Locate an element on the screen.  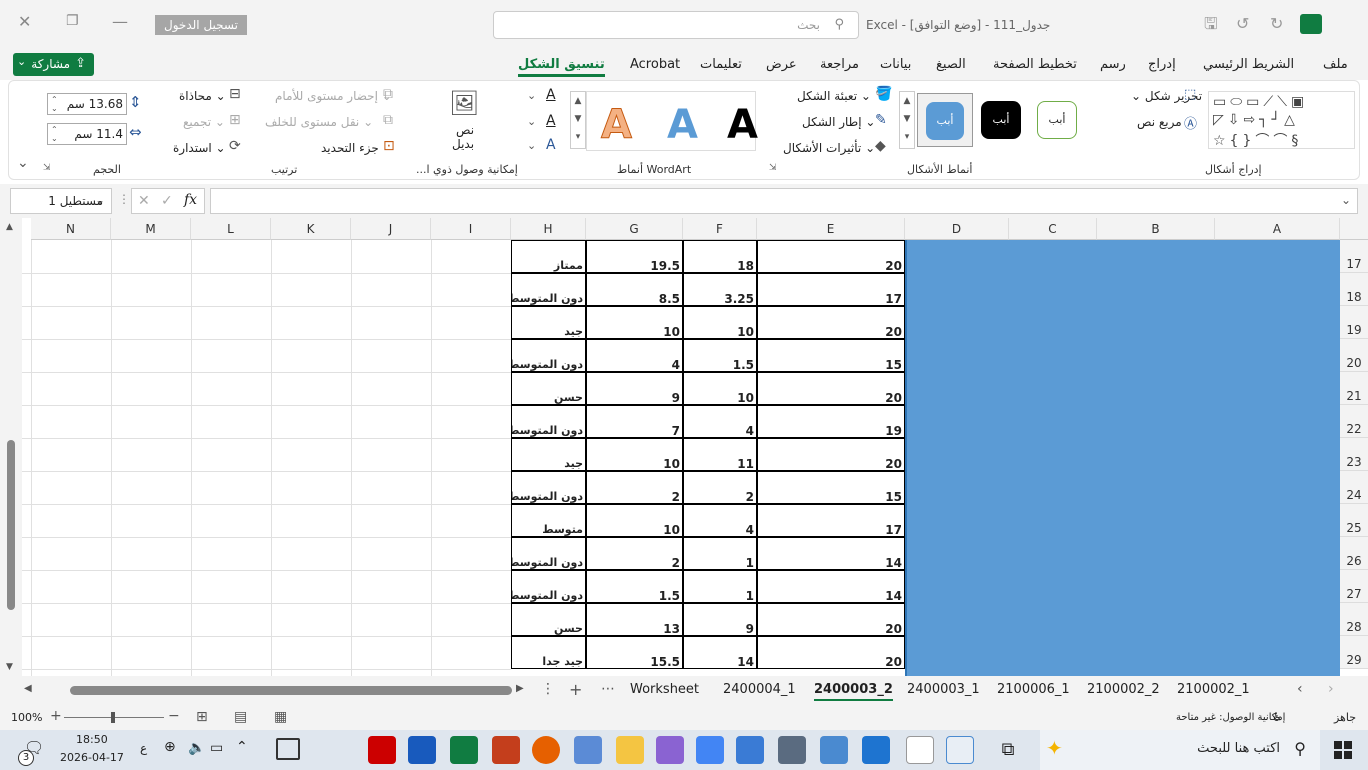
tab-help: تعليمات is located at coordinates (721, 64).